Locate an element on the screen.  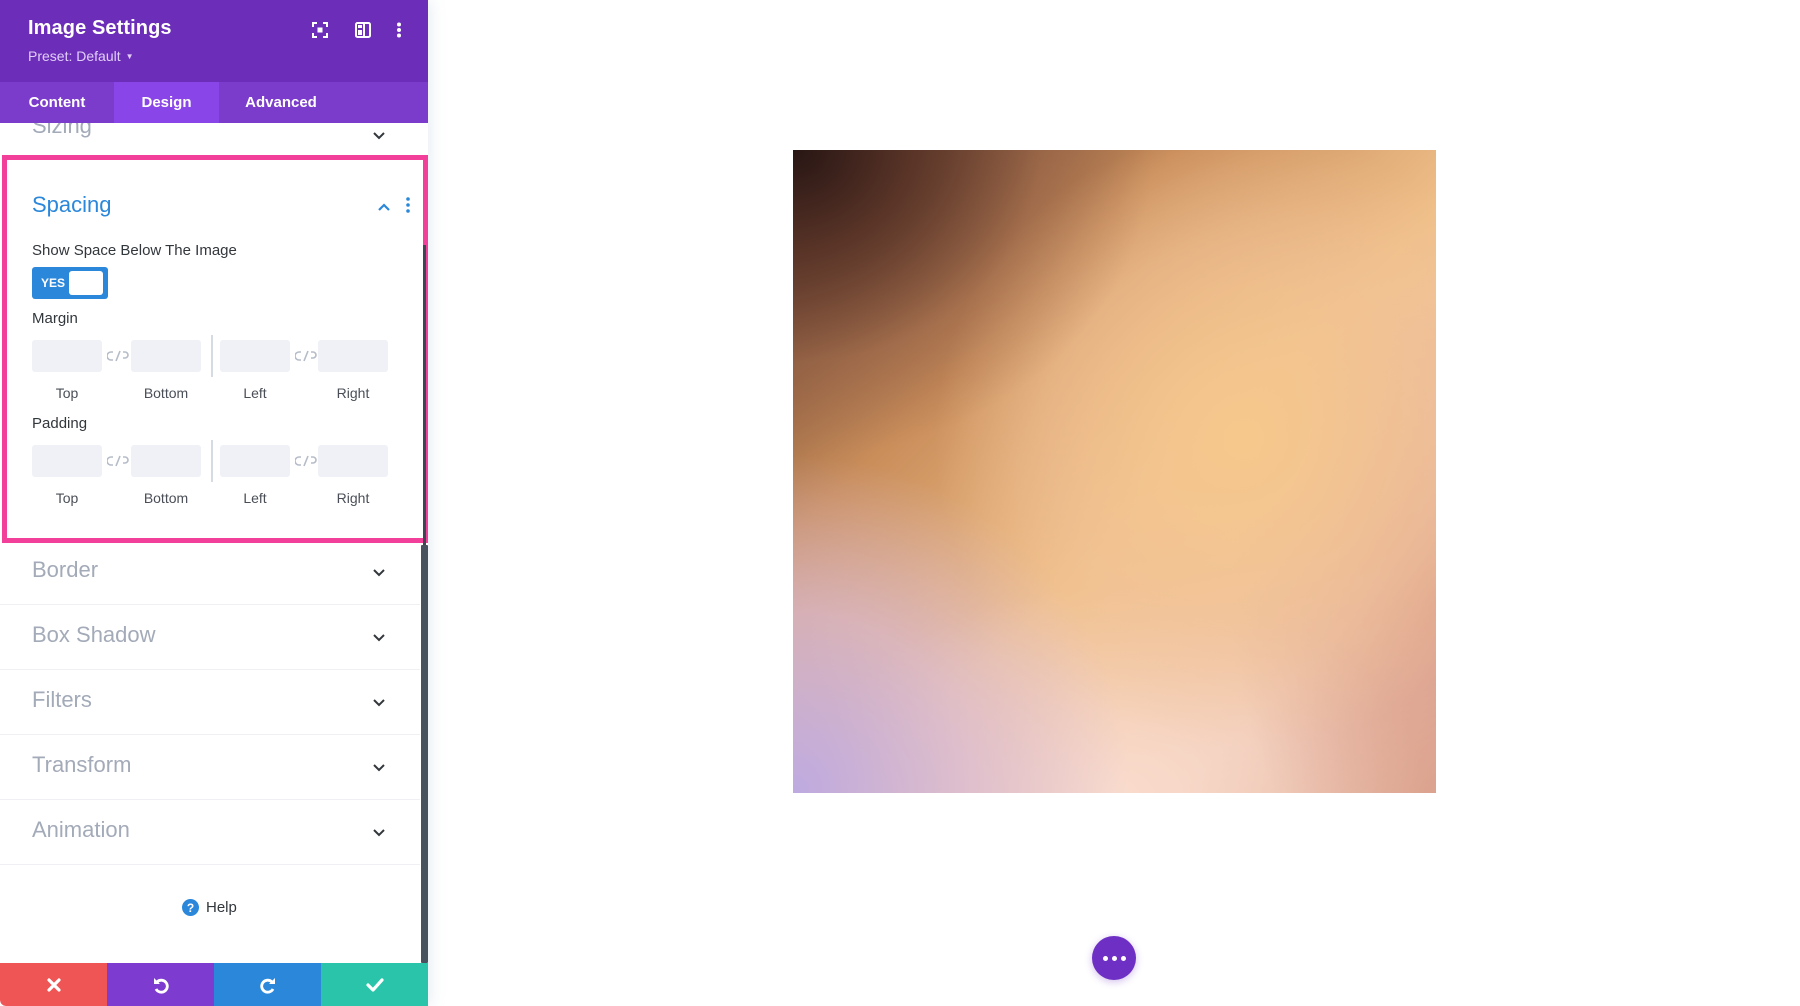
section-spacing-title: Spacing is located at coordinates (72, 205).